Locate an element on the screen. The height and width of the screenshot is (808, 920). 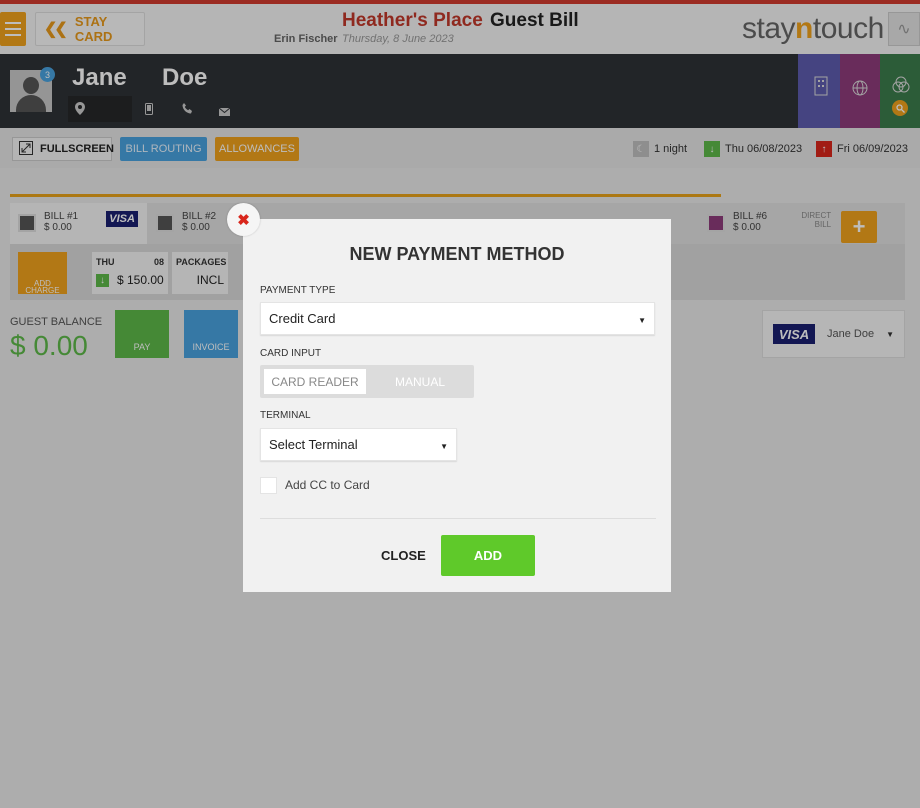
card-input-label: CARD INPUT is located at coordinates (291, 353).